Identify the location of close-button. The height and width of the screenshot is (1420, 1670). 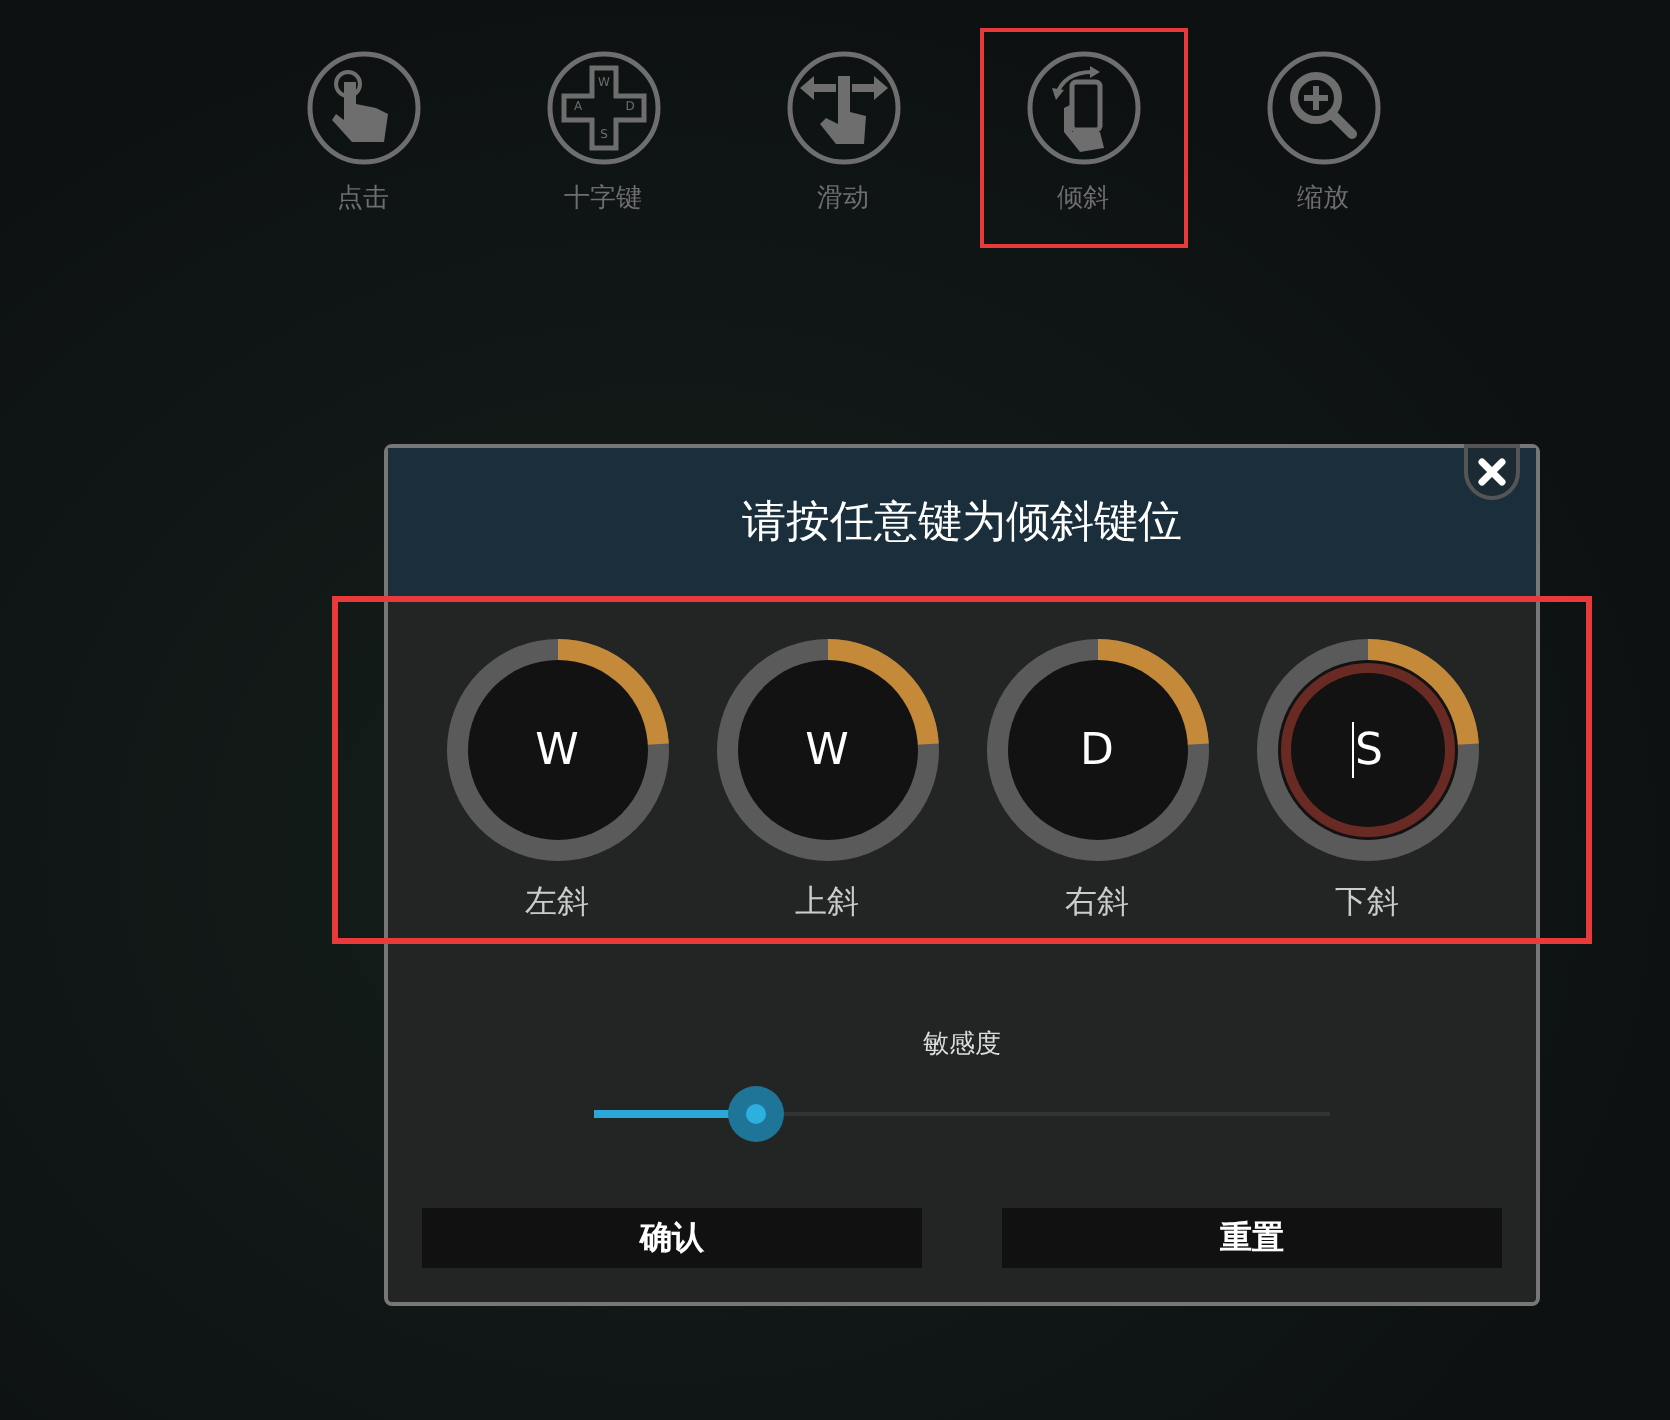
(1492, 472).